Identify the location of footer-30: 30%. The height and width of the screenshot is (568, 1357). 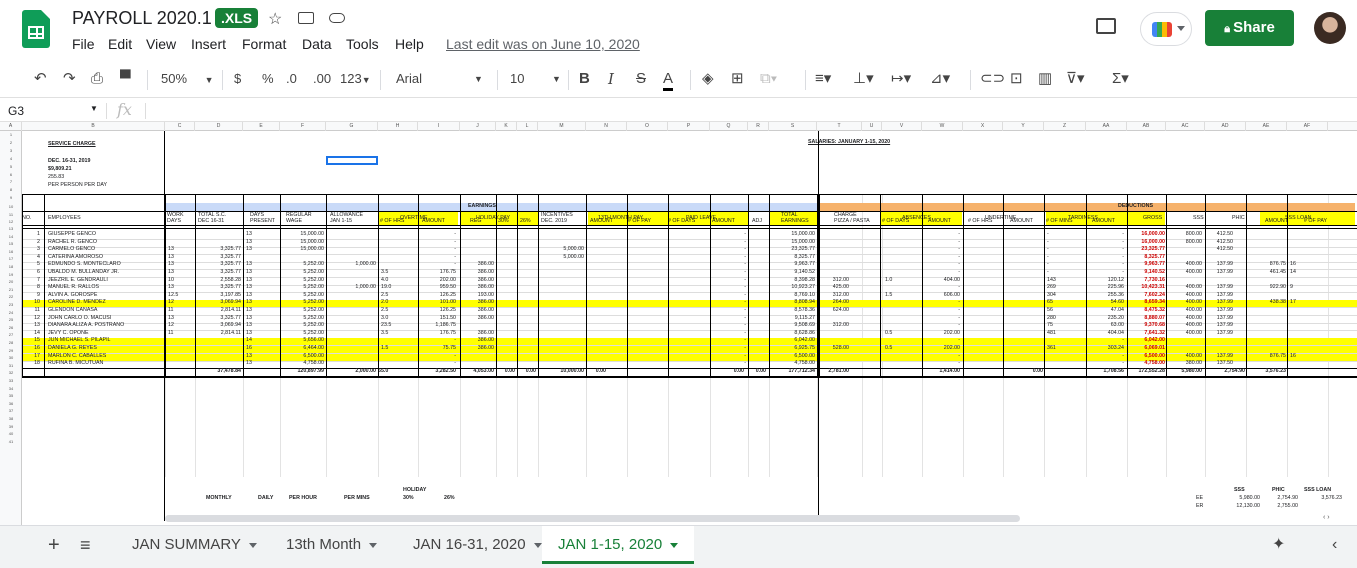
(408, 498).